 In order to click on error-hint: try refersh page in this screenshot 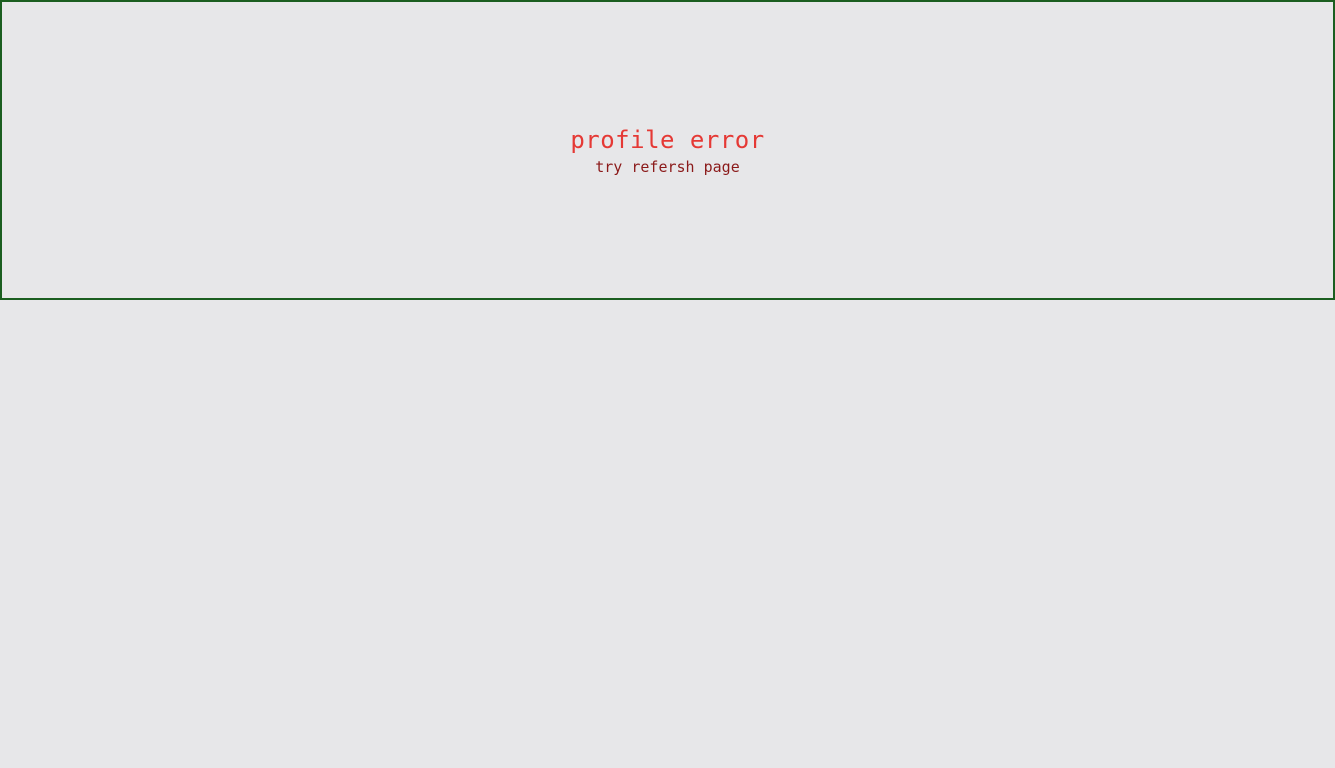, I will do `click(667, 167)`.